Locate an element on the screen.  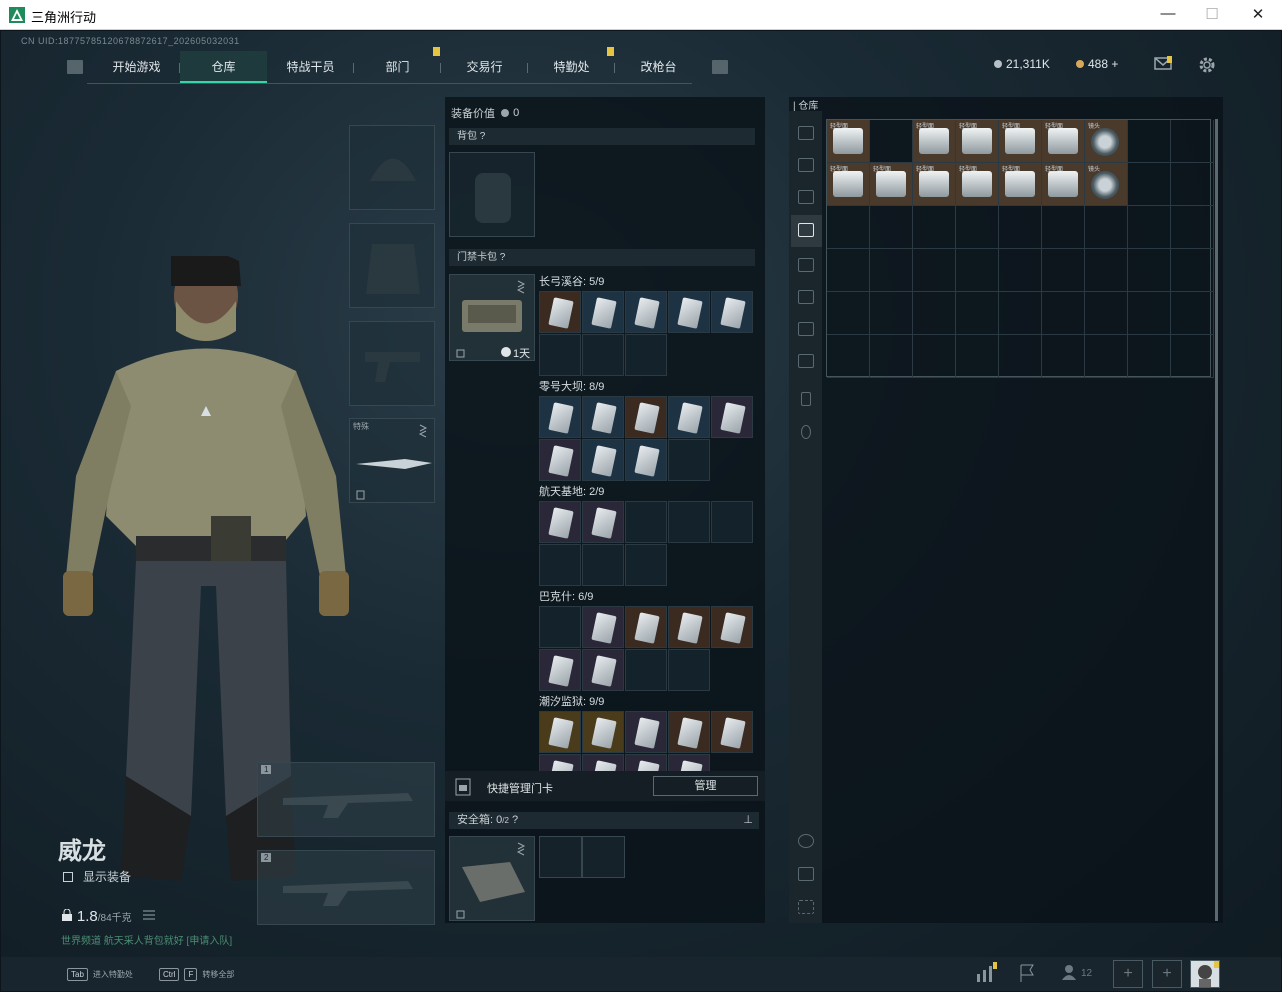
tab-start-game: 开始游戏 is located at coordinates (136, 67).